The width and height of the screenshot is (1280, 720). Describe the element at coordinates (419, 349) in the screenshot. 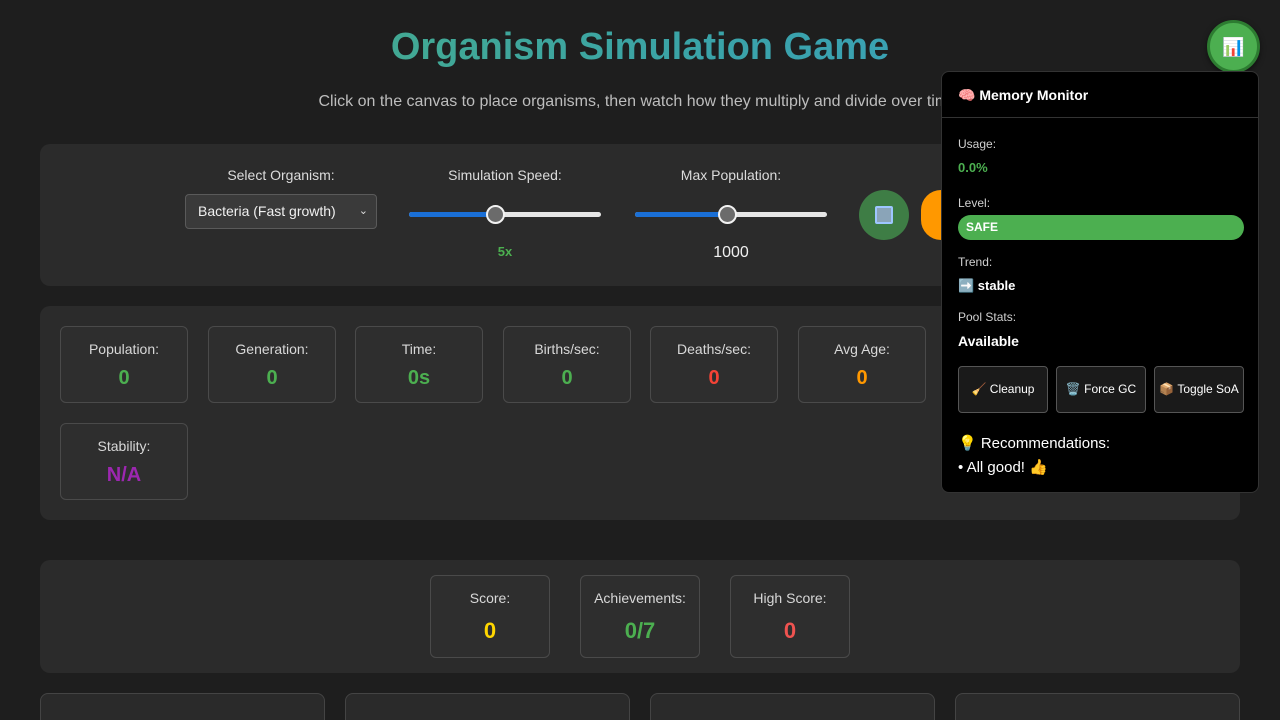

I see `stat-label: Time:` at that location.